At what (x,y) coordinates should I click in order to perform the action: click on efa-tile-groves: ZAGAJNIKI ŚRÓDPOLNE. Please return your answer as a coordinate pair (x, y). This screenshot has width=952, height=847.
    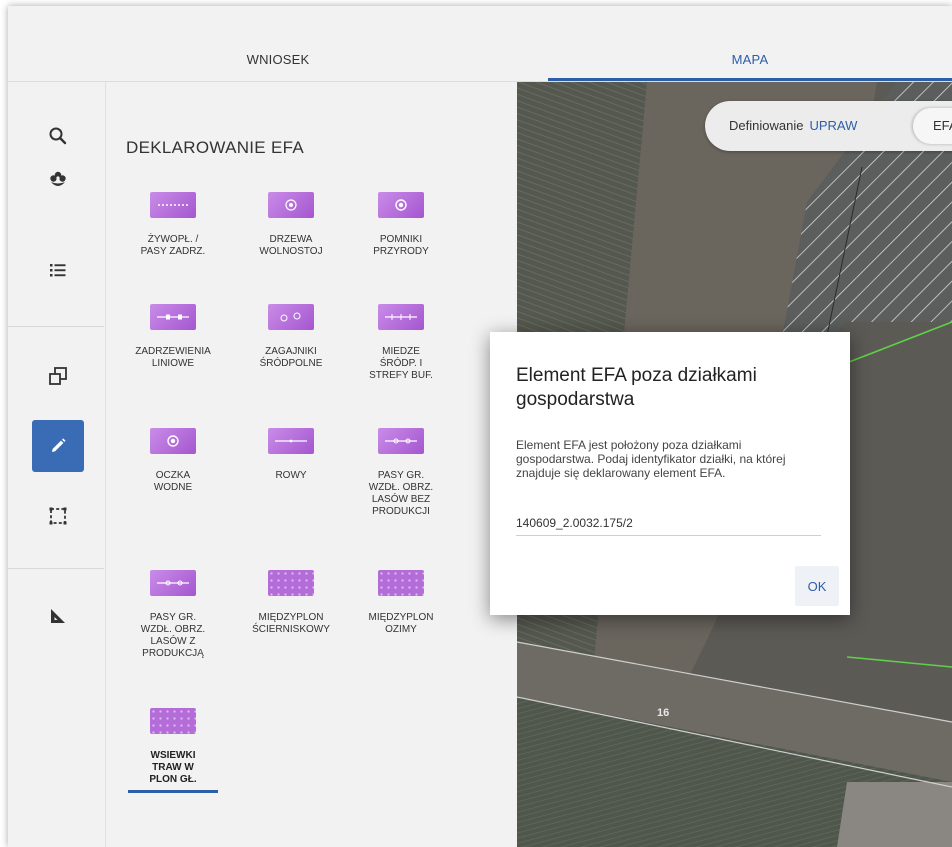
    Looking at the image, I should click on (291, 337).